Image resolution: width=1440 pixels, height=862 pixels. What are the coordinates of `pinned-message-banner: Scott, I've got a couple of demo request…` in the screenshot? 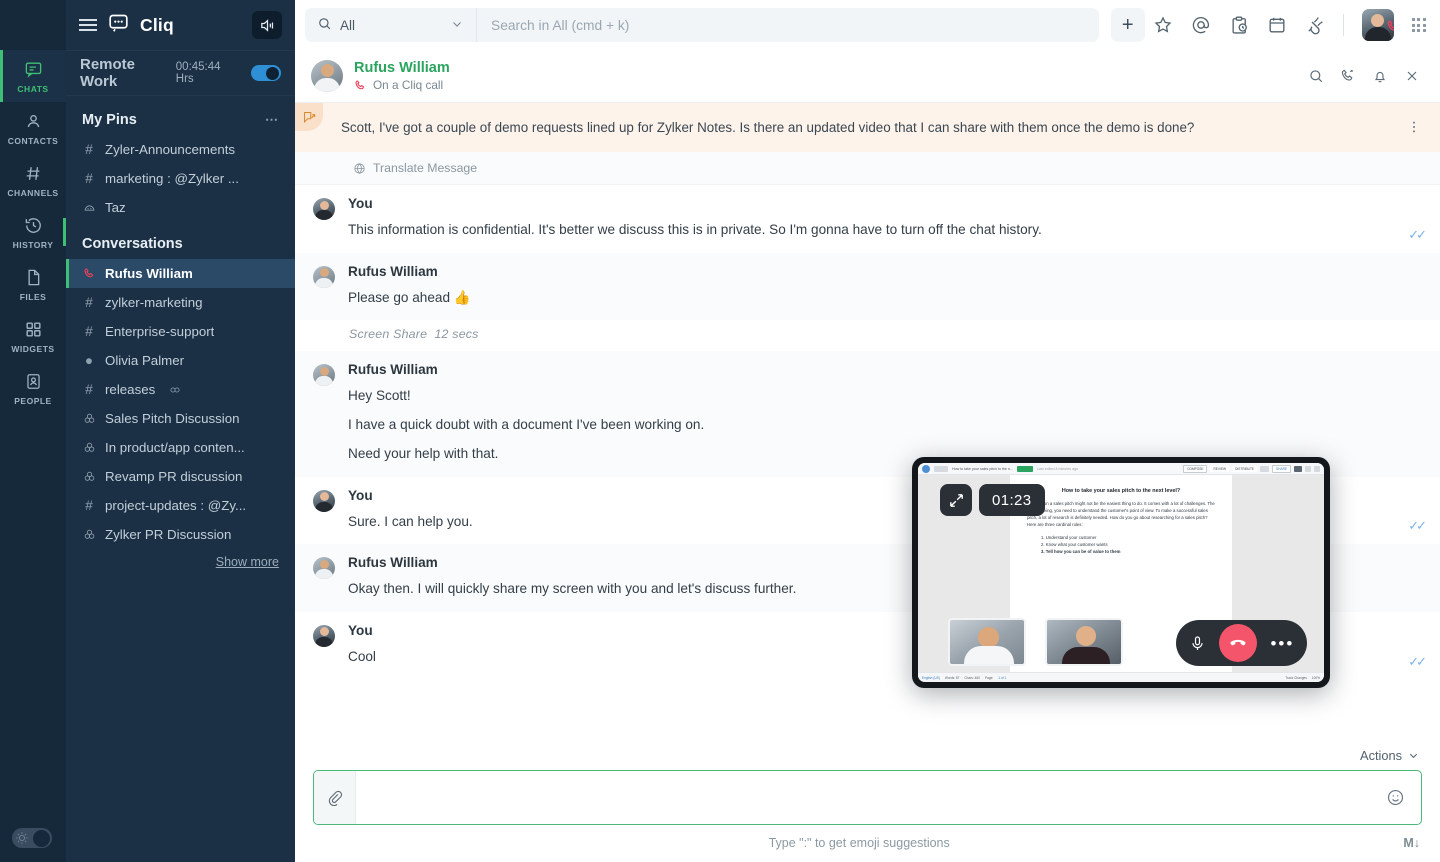 It's located at (867, 127).